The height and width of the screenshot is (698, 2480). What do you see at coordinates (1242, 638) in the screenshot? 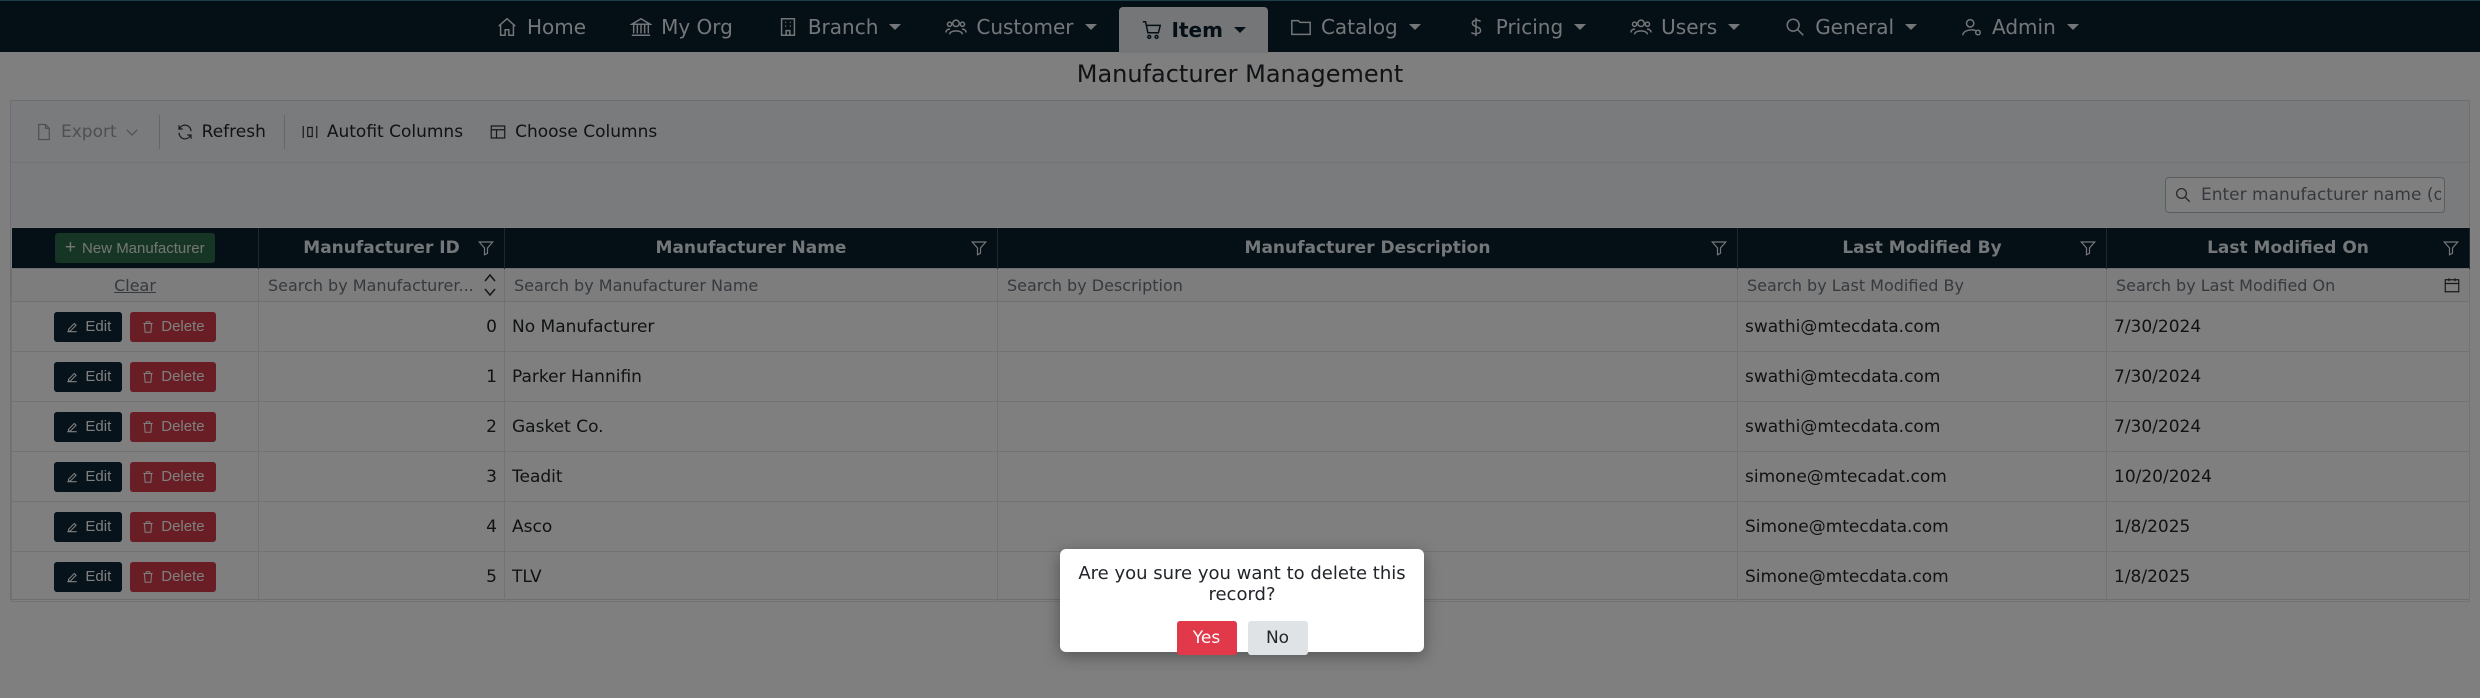
I see `dialog-buttons: Yes No` at bounding box center [1242, 638].